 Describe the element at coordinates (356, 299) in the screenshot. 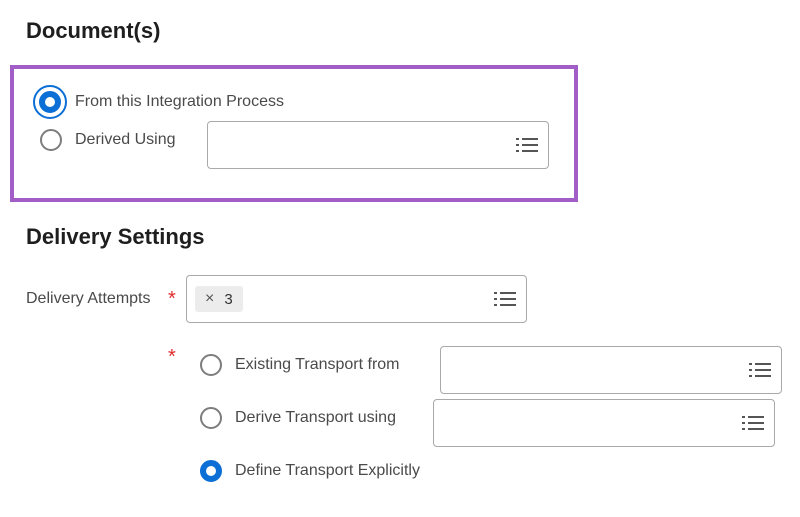

I see `delivery-attempts-field: × 3` at that location.